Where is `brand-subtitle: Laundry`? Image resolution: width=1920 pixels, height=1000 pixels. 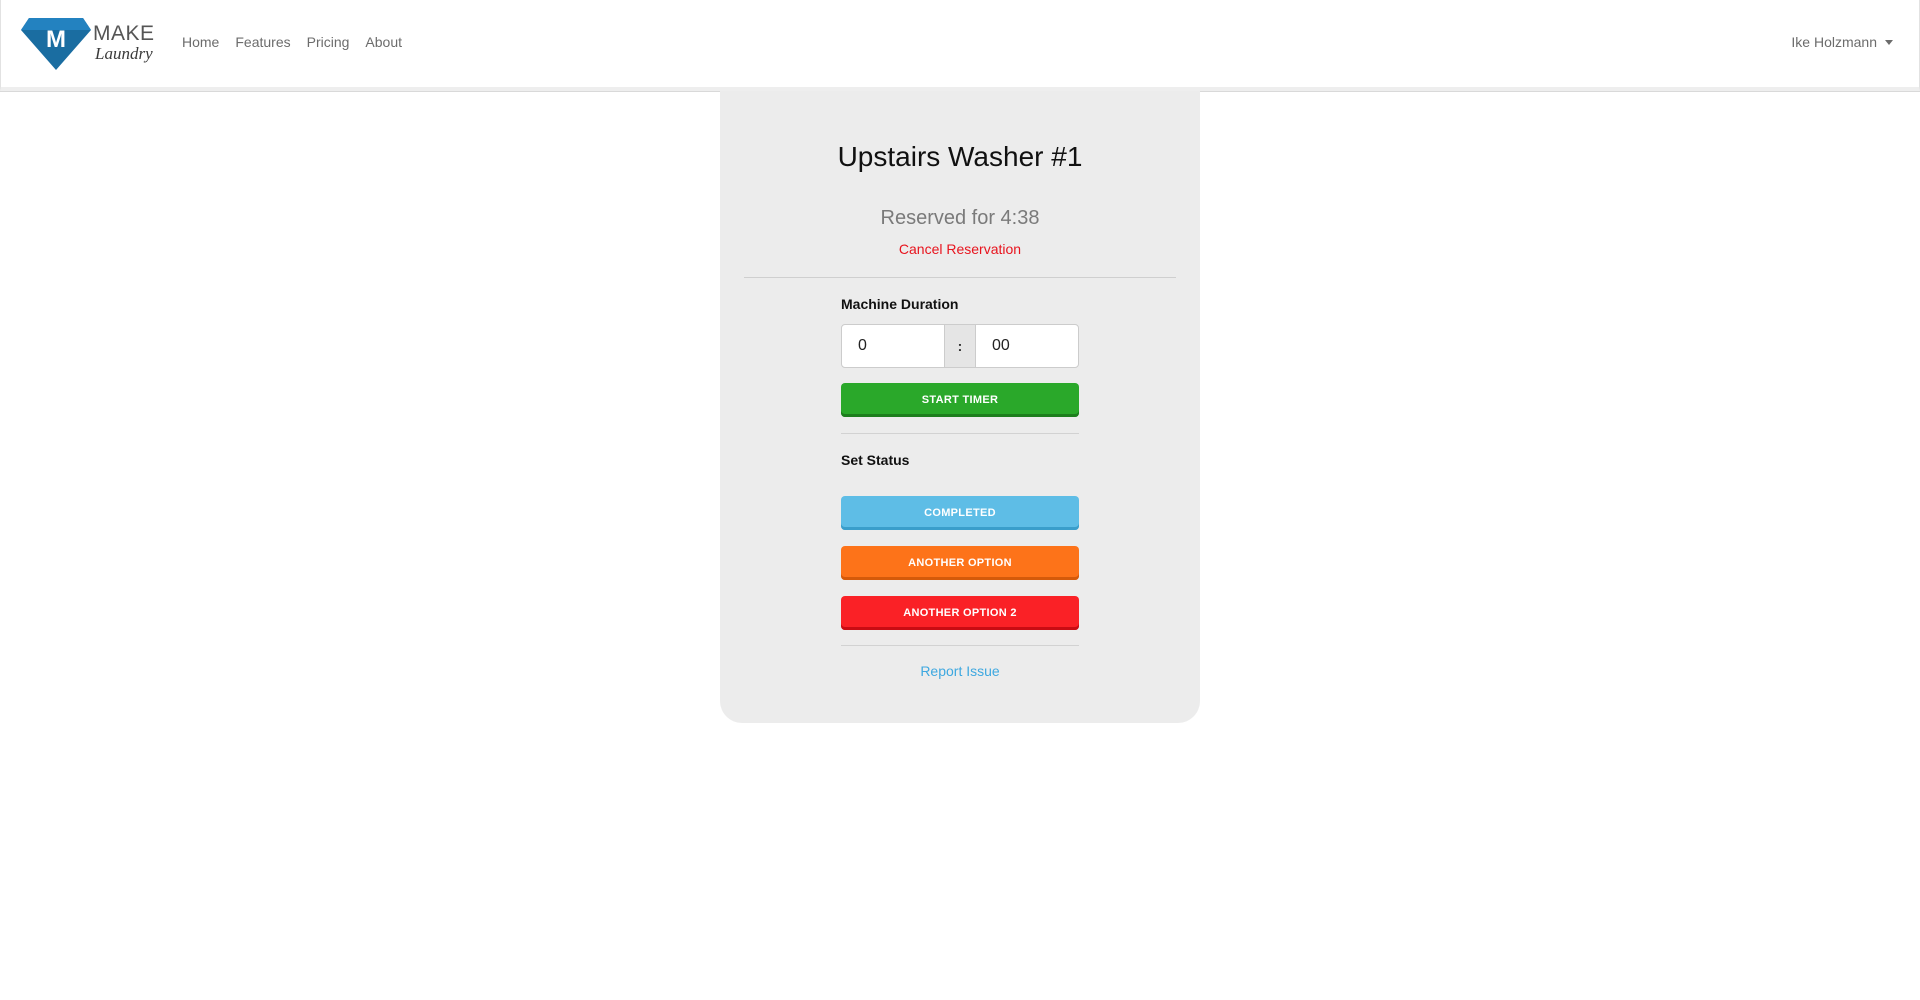
brand-subtitle: Laundry is located at coordinates (124, 53).